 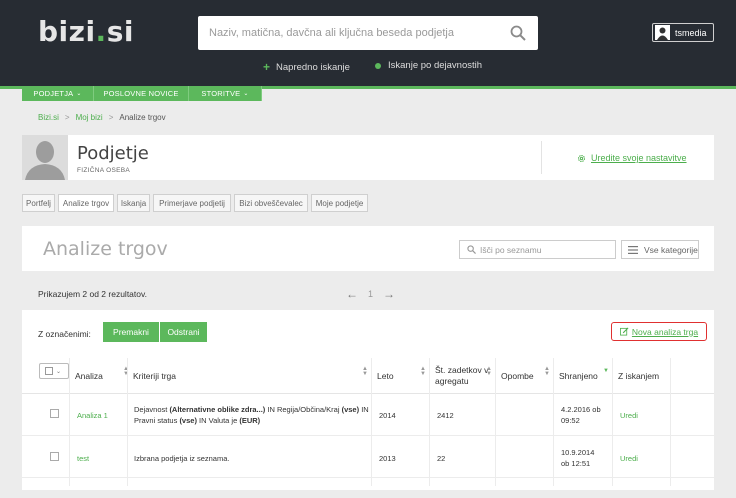 What do you see at coordinates (142, 117) in the screenshot?
I see `breadcrumb-current: Analize trgov` at bounding box center [142, 117].